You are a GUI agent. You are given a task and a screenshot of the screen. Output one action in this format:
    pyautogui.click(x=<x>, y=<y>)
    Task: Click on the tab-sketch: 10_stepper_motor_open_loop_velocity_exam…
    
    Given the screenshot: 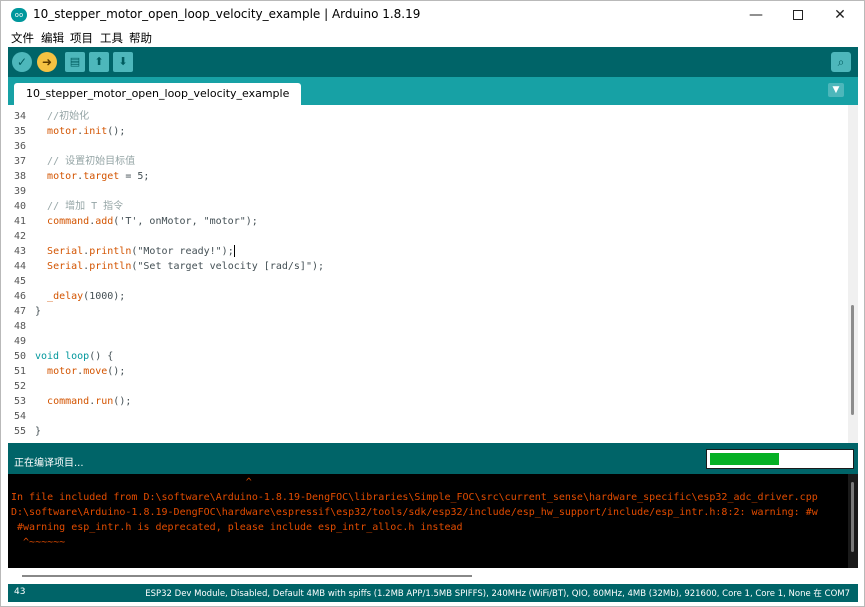 What is the action you would take?
    pyautogui.click(x=158, y=94)
    